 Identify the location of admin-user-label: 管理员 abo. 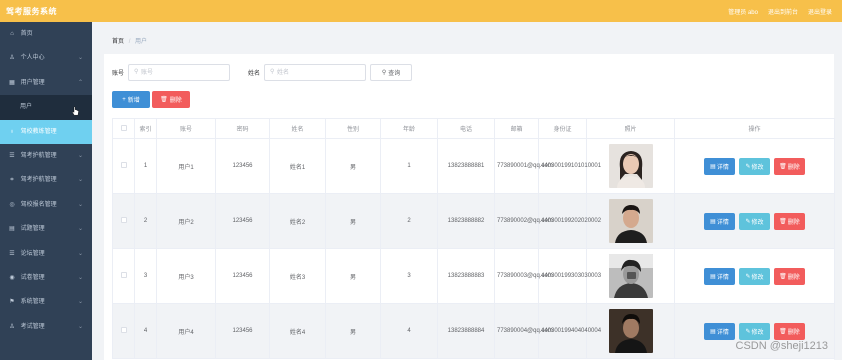
(743, 13).